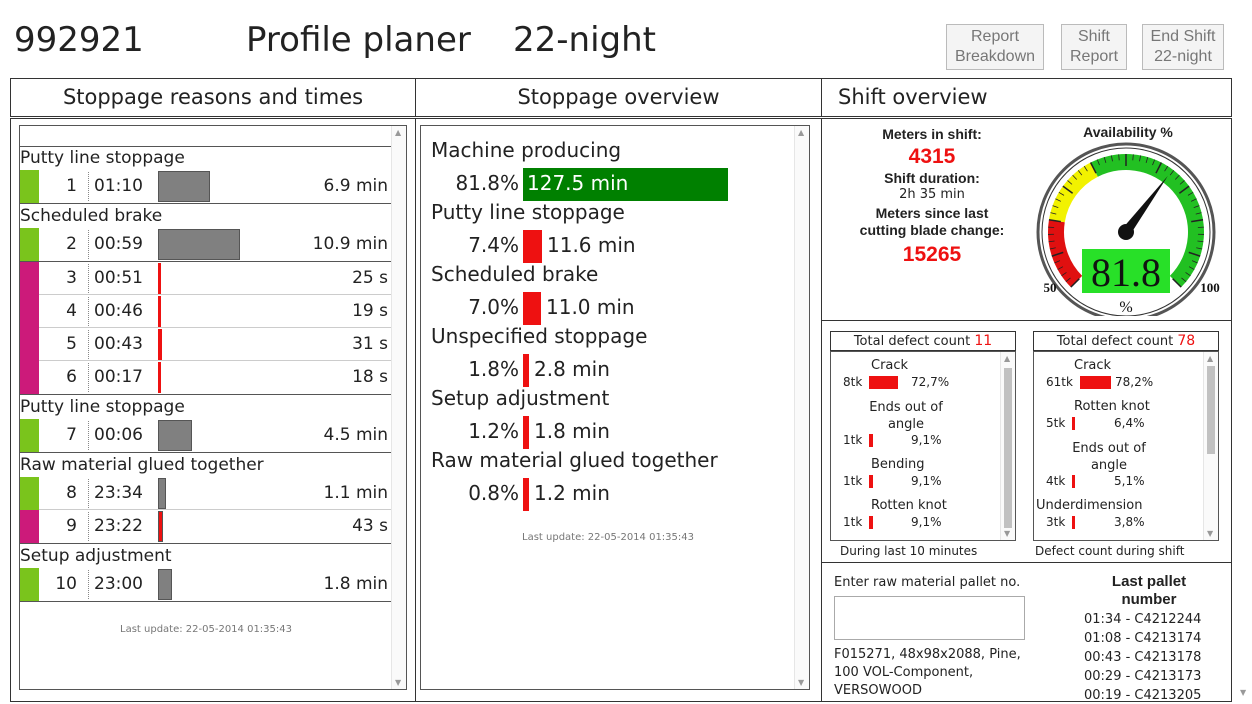 The height and width of the screenshot is (704, 1252). I want to click on stoppage-number: 4, so click(71, 311).